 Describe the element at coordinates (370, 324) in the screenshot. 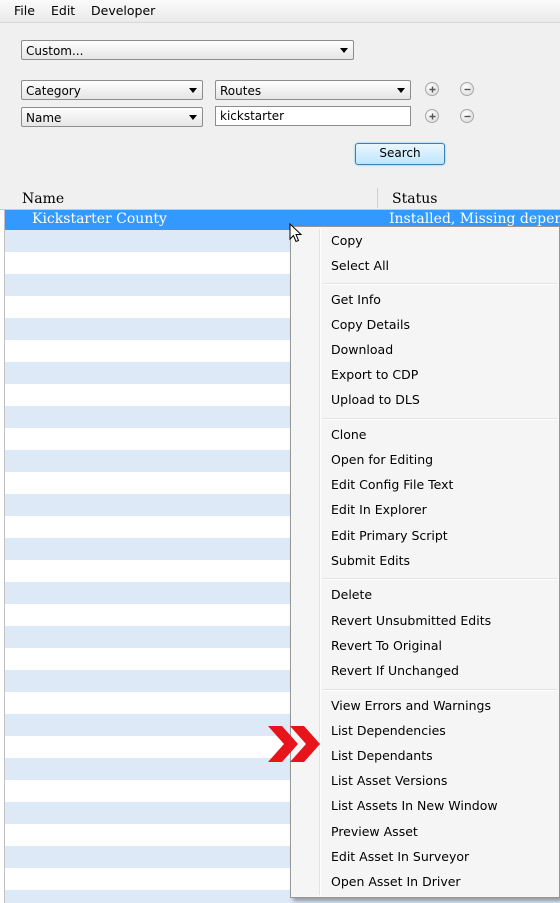

I see `menu-item-copy-details: Copy Details` at that location.